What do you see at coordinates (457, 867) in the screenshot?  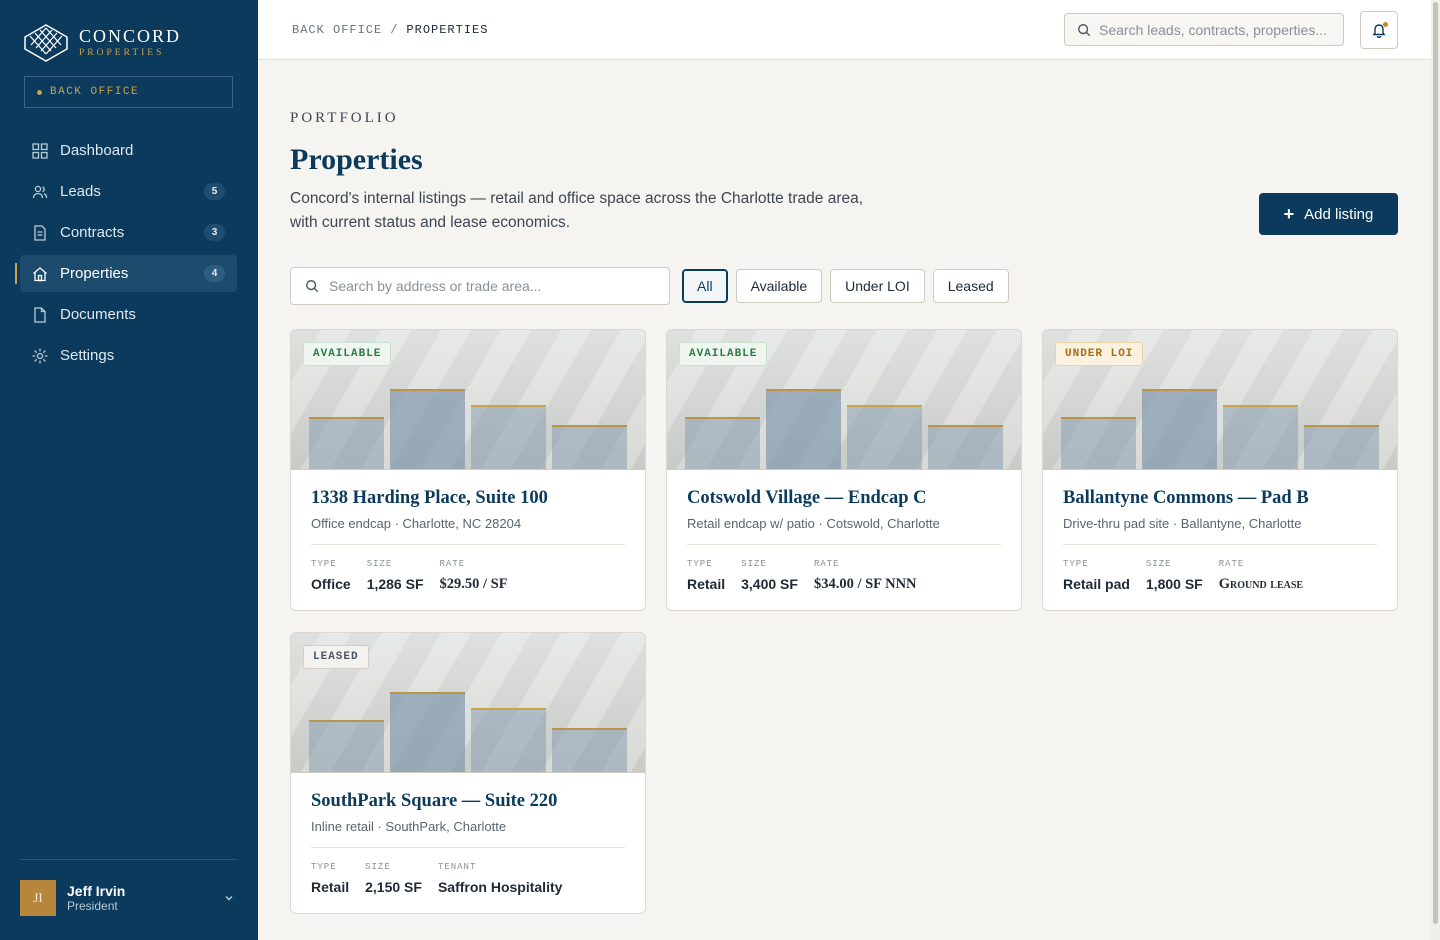 I see `spec-label: TENANT` at bounding box center [457, 867].